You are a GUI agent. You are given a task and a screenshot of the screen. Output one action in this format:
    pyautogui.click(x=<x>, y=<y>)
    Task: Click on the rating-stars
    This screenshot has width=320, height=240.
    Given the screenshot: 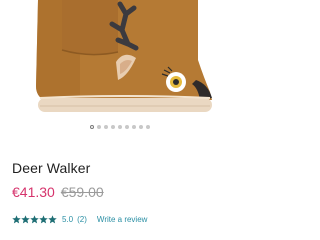 What is the action you would take?
    pyautogui.click(x=34, y=219)
    